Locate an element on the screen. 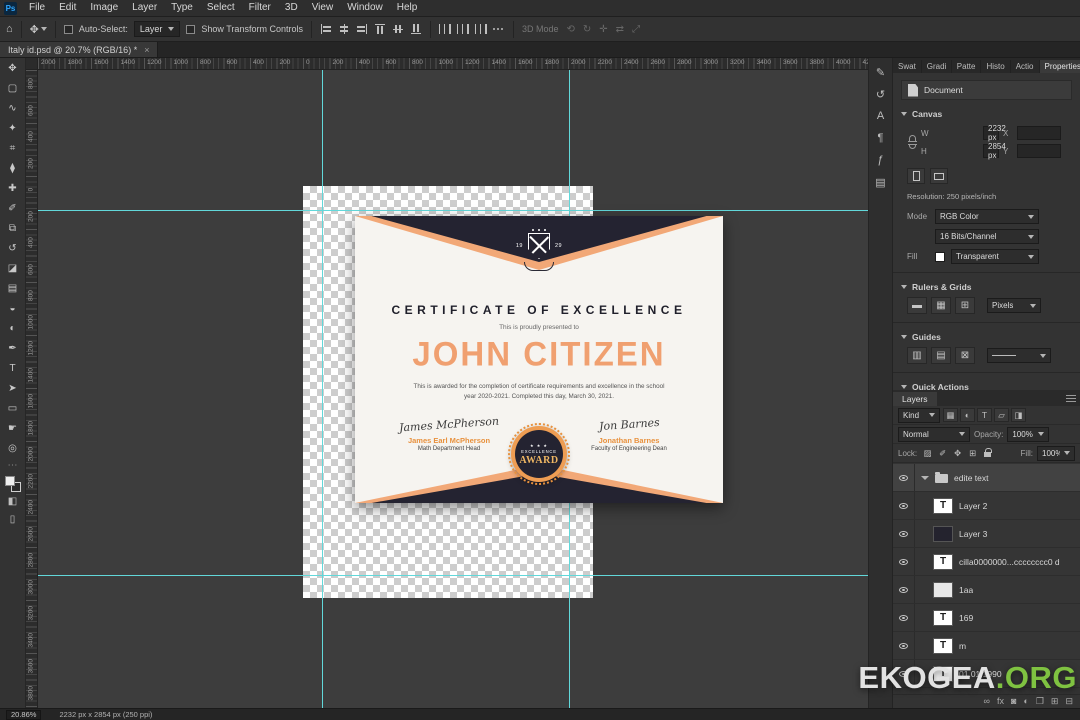 This screenshot has height=720, width=1080. layers-fill-dropdown: 100% is located at coordinates (1056, 453).